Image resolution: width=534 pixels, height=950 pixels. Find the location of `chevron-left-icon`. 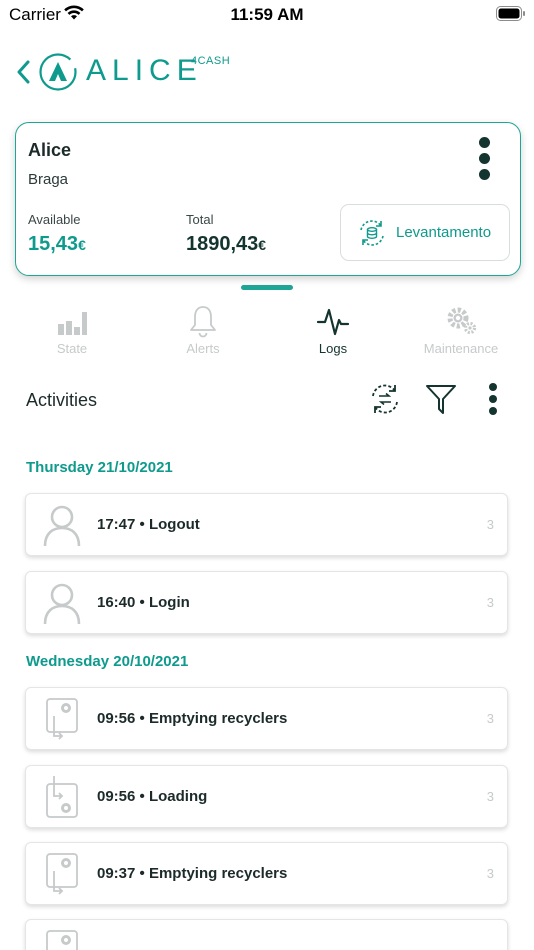

chevron-left-icon is located at coordinates (23, 72).